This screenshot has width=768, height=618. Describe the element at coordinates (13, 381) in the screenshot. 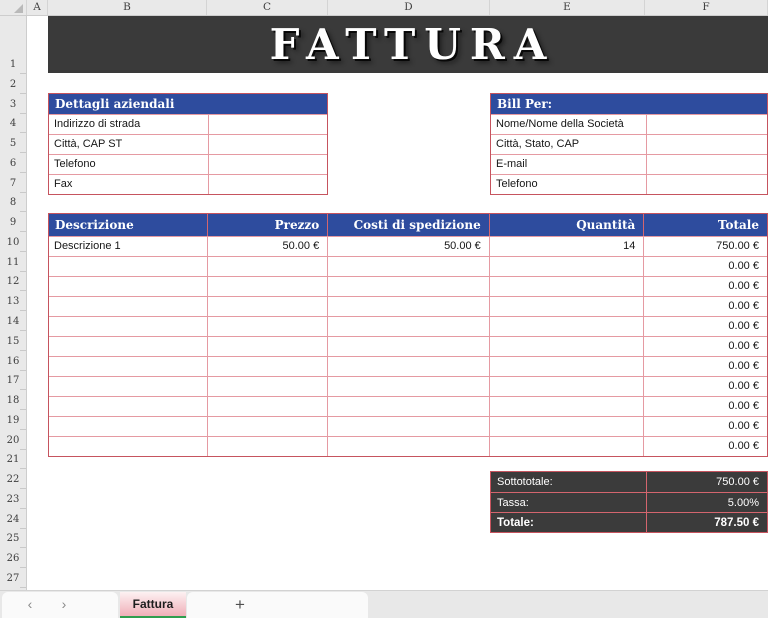

I see `row-header-17: 17` at that location.